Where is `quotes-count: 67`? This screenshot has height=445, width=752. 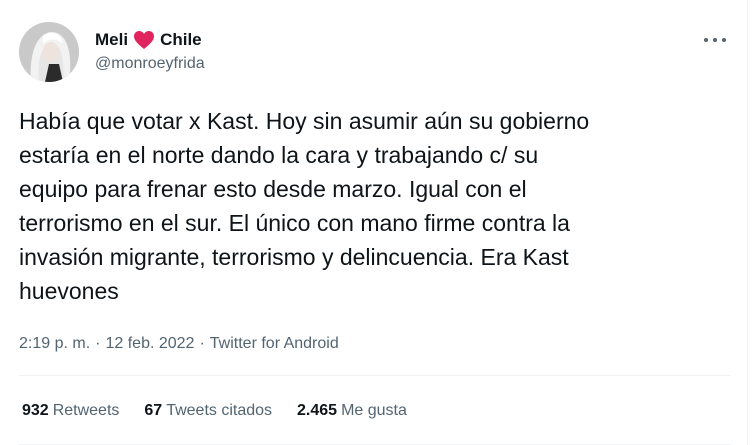 quotes-count: 67 is located at coordinates (153, 410).